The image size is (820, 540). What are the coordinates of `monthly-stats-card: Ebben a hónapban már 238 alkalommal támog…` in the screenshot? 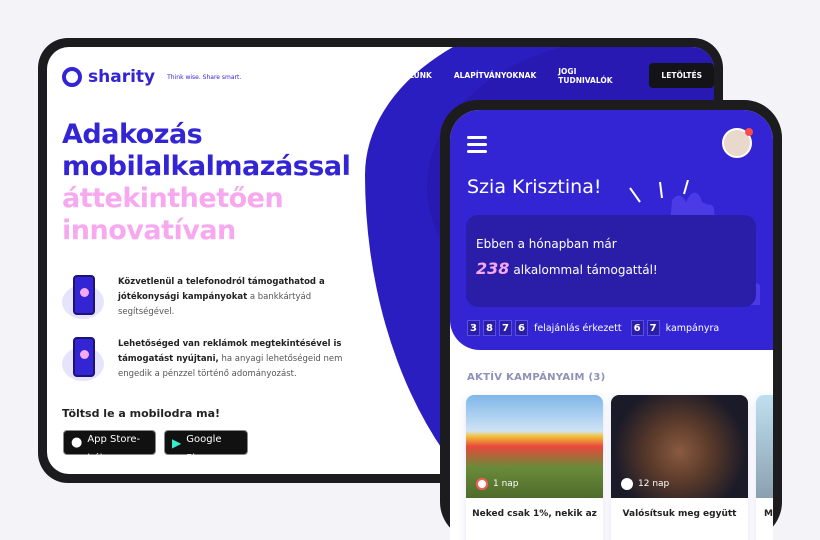 It's located at (611, 261).